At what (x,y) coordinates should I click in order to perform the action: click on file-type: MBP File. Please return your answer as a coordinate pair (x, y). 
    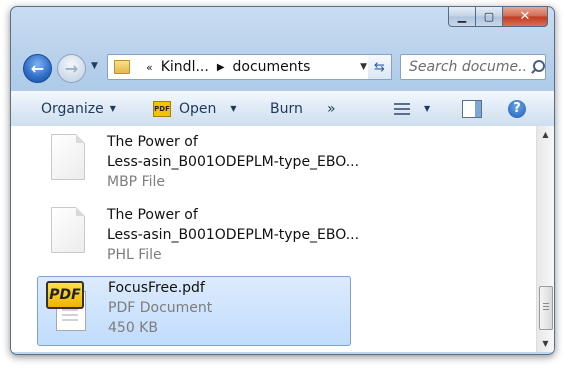
    Looking at the image, I should click on (136, 182).